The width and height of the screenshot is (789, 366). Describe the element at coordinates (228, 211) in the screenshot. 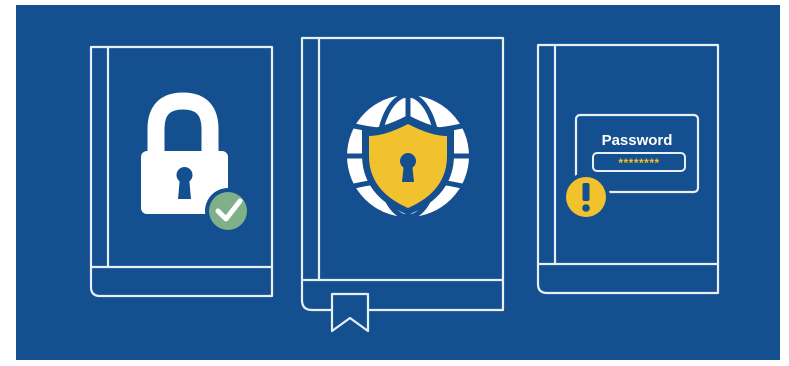

I see `check-badge-icon` at that location.